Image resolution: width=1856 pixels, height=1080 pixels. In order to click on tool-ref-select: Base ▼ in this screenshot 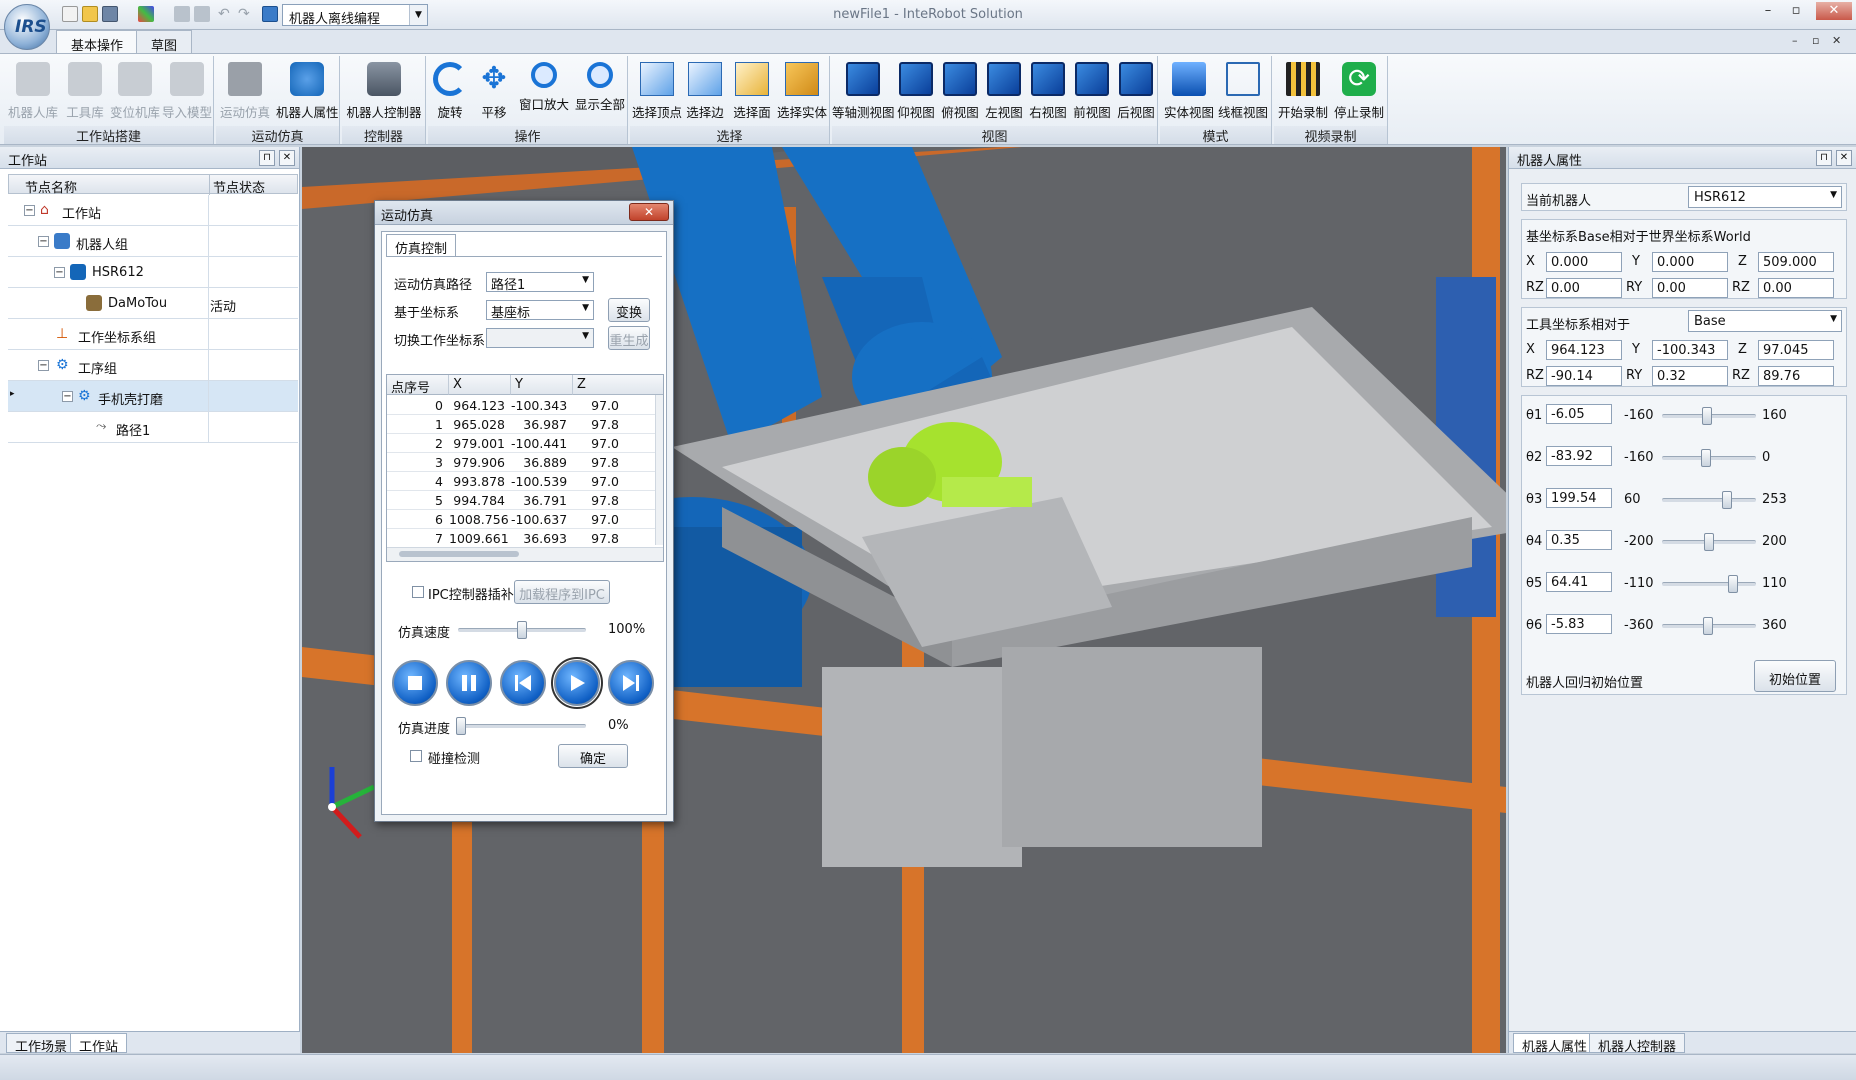, I will do `click(1765, 321)`.